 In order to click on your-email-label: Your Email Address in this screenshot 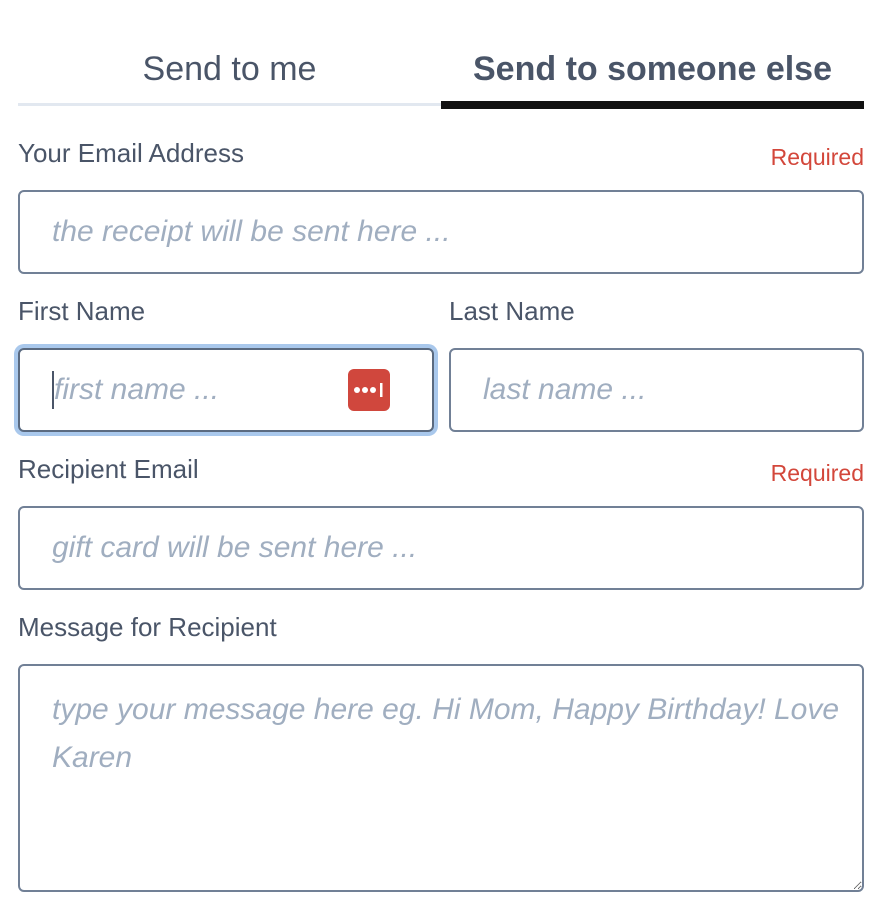, I will do `click(131, 153)`.